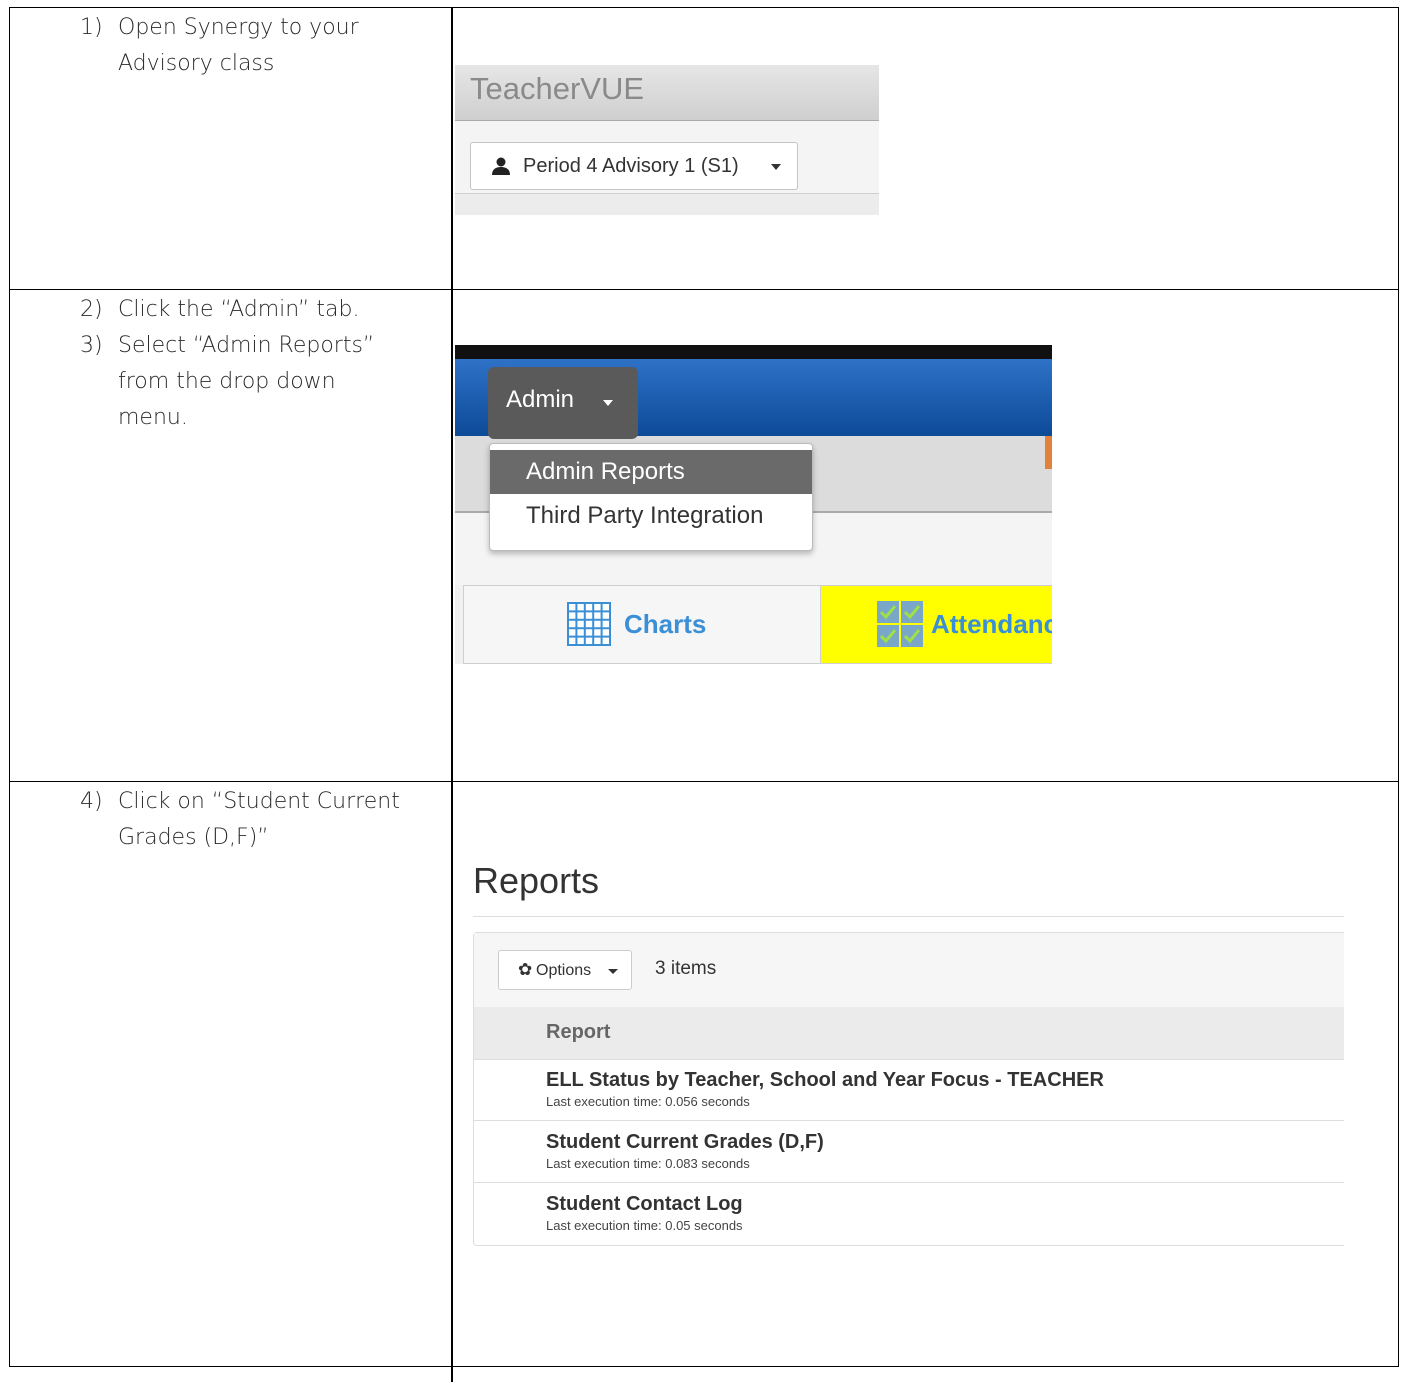 This screenshot has height=1382, width=1401. What do you see at coordinates (908, 916) in the screenshot?
I see `title-divider` at bounding box center [908, 916].